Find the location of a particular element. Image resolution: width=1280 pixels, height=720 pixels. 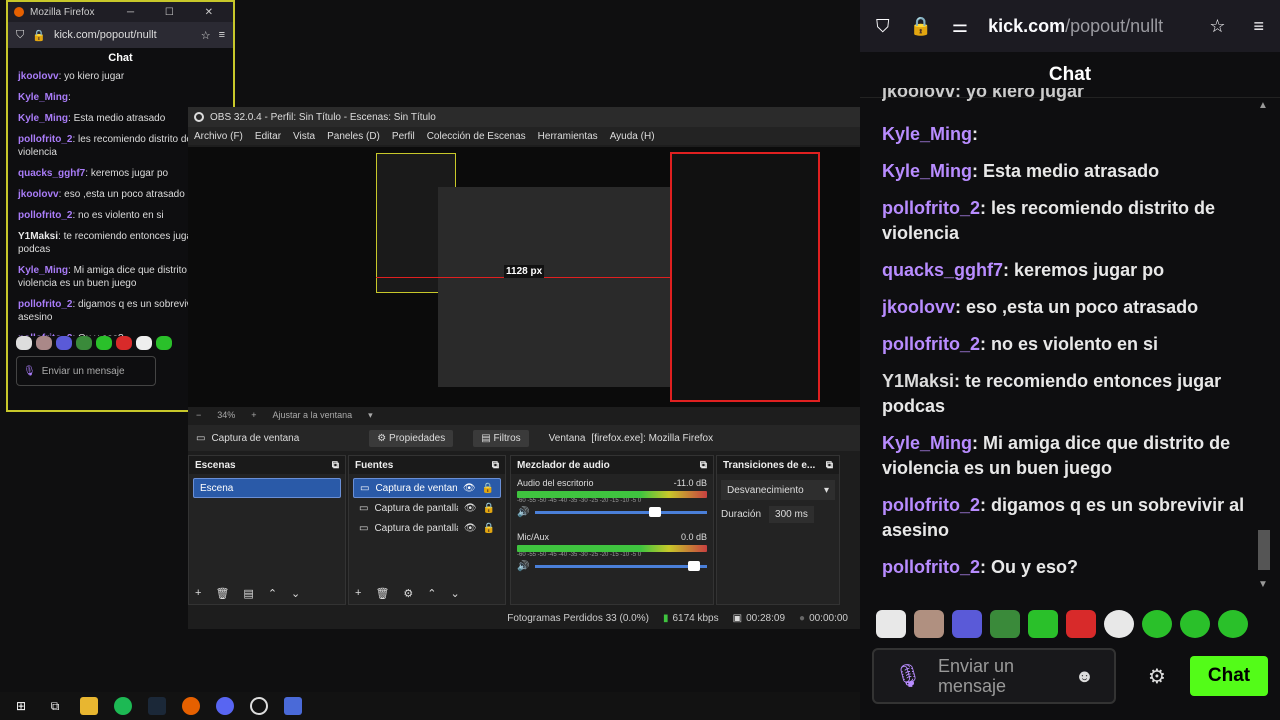

fit-mode: Ajustar a la ventana is located at coordinates (313, 415).